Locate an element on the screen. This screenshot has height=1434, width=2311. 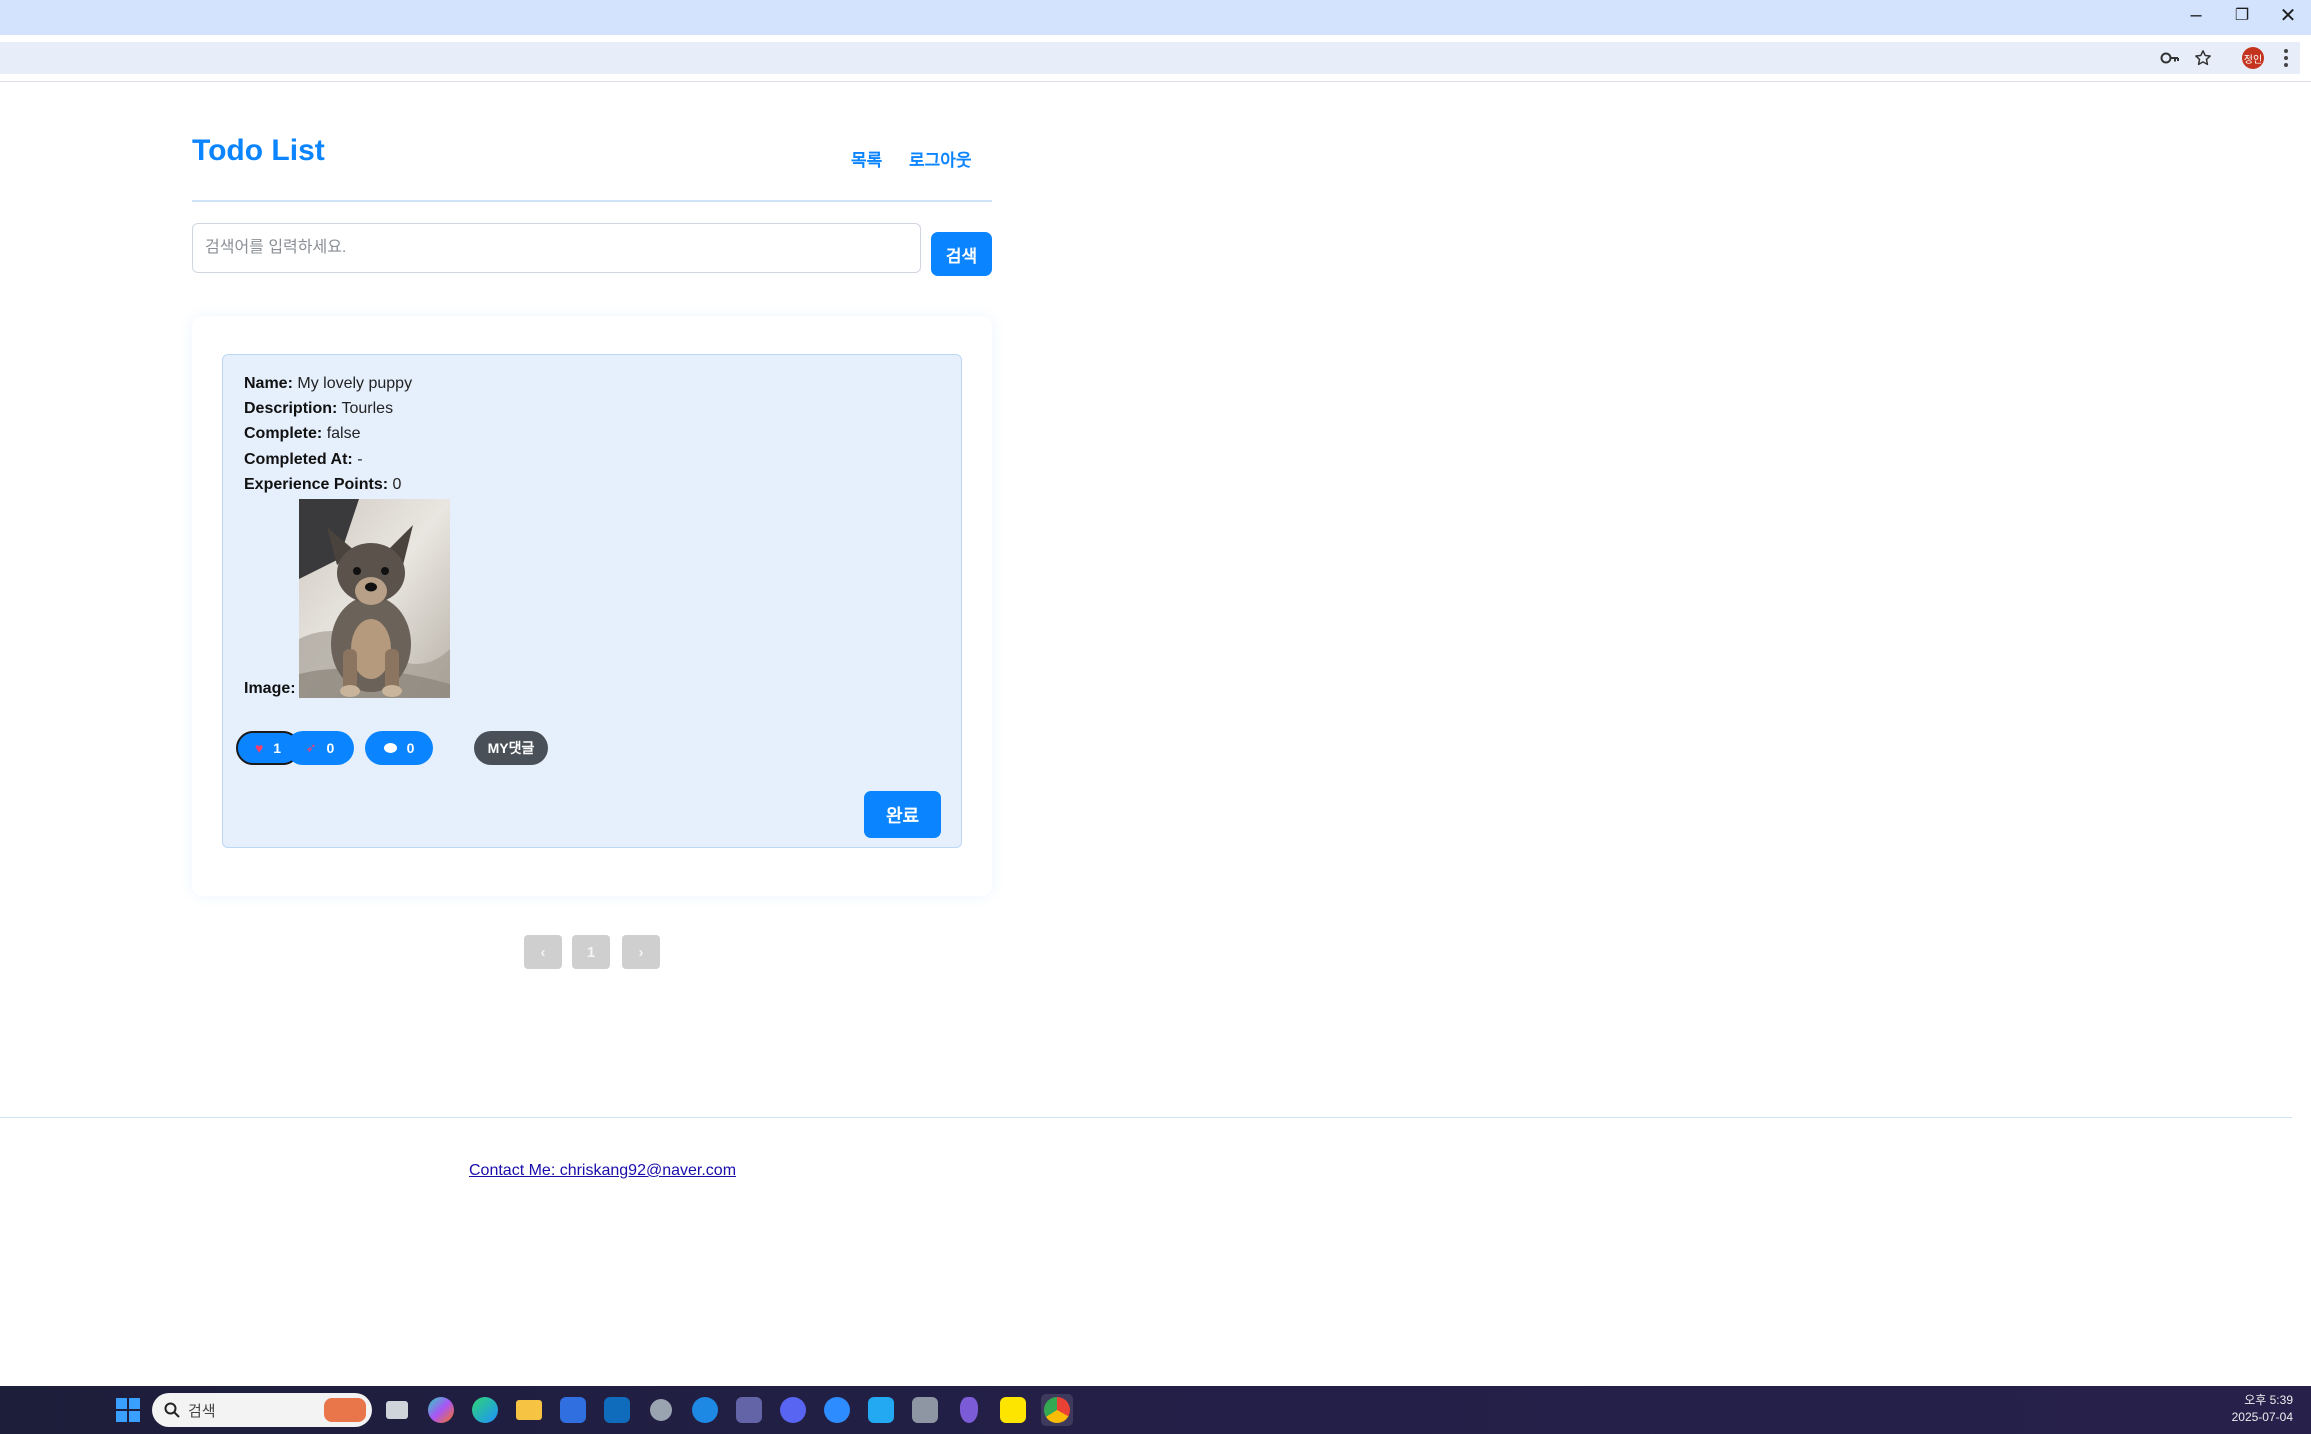
browser-toolbar: 정인 is located at coordinates (1155, 58).